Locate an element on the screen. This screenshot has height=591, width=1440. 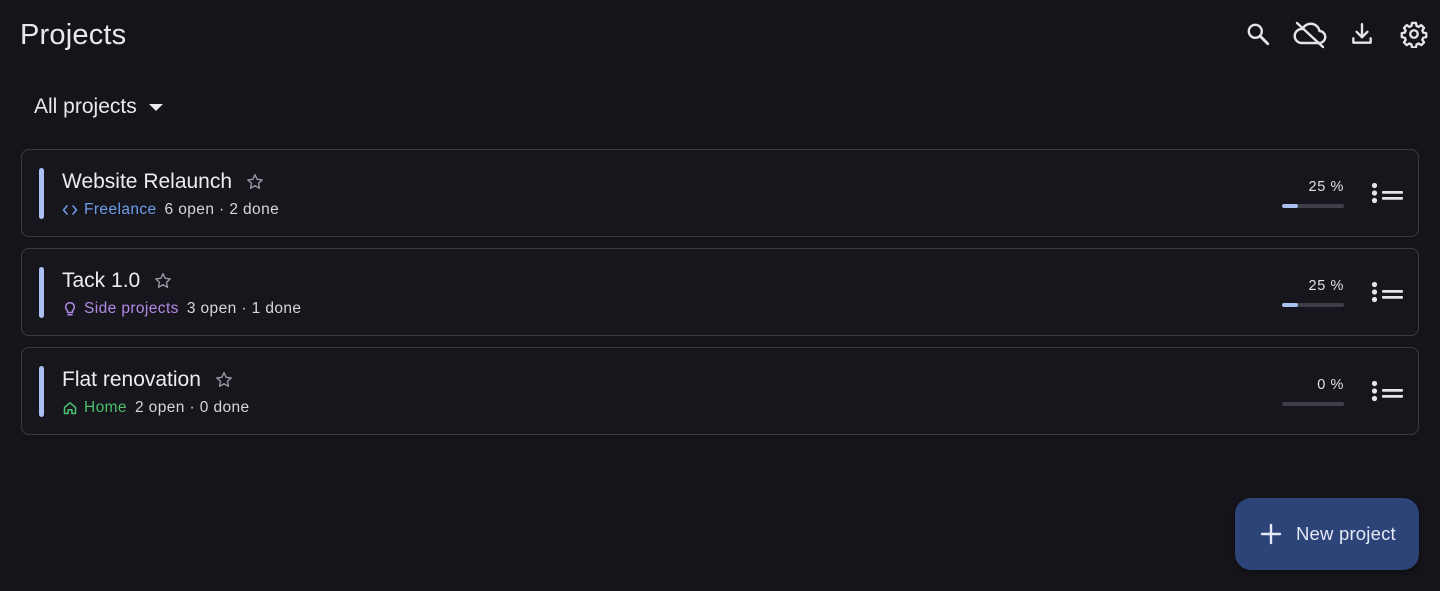
header-actions is located at coordinates (1328, 34).